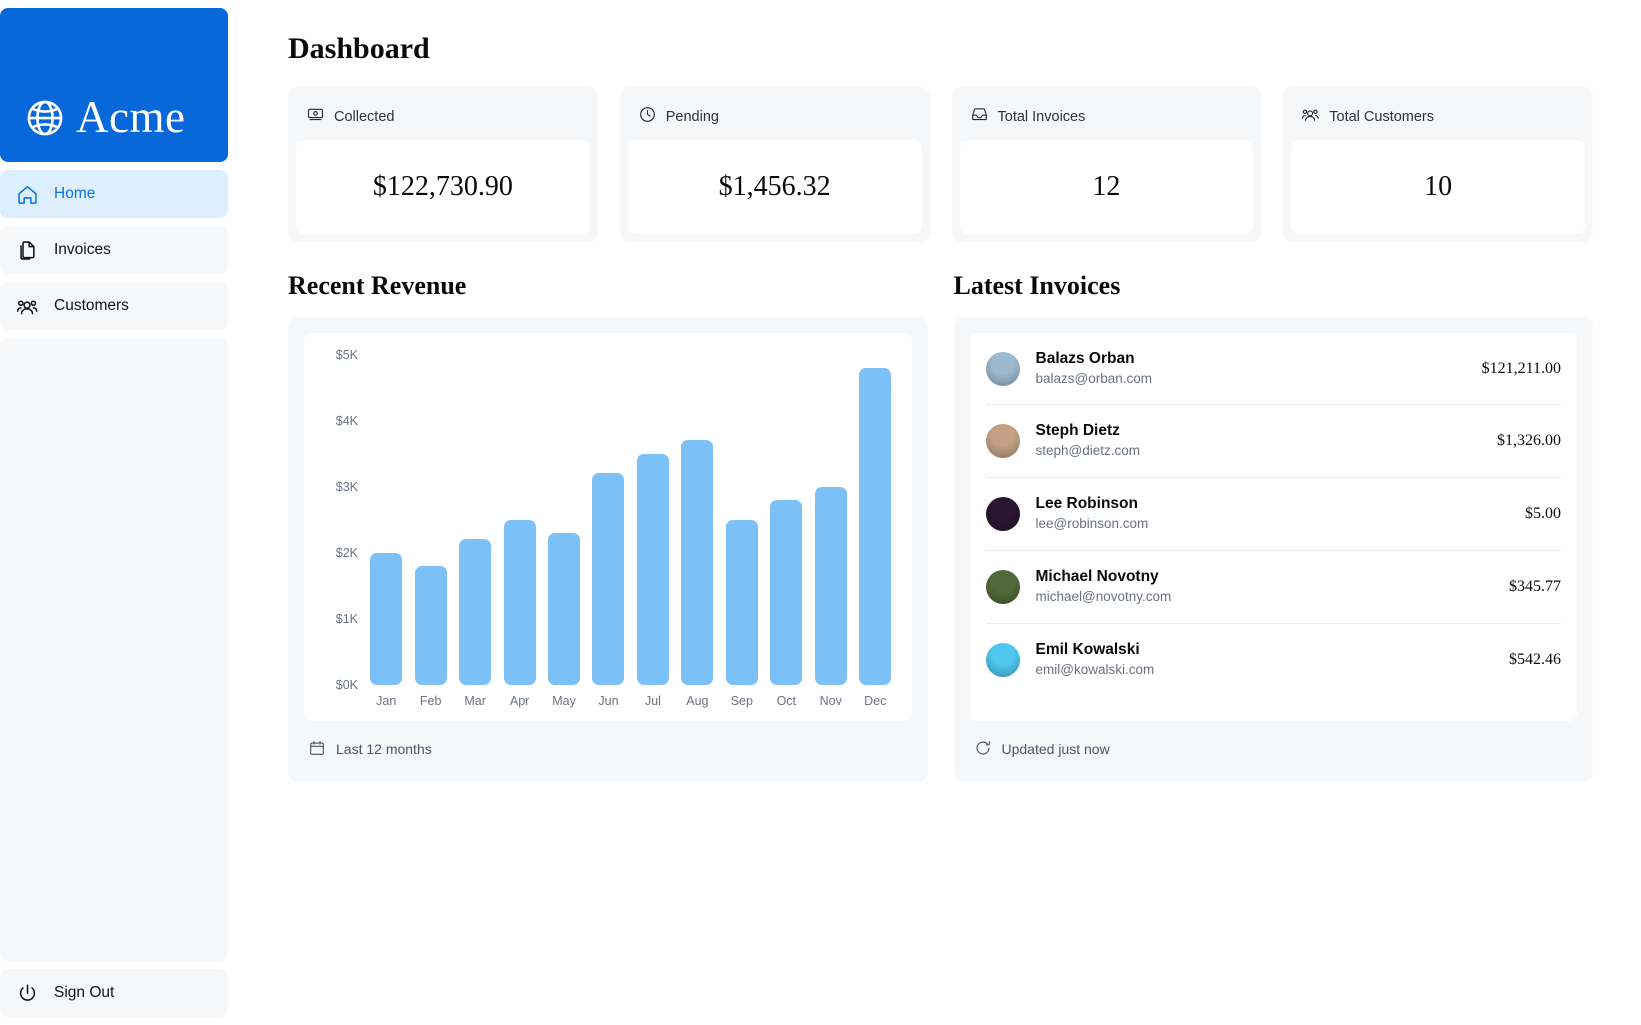 This screenshot has height=1025, width=1641. What do you see at coordinates (1087, 649) in the screenshot?
I see `invoice-customer-name: Emil Kowalski` at bounding box center [1087, 649].